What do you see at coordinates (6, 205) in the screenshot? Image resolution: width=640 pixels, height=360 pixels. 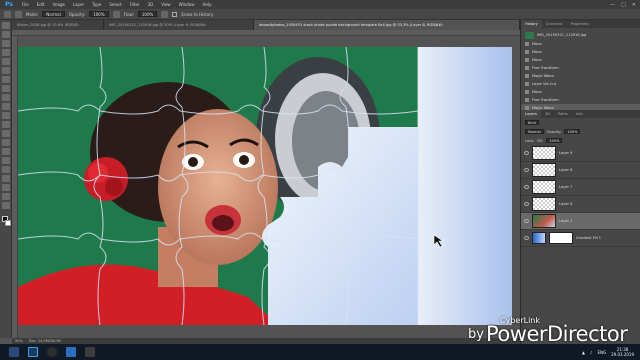 I see `edit-toolbar-icon` at bounding box center [6, 205].